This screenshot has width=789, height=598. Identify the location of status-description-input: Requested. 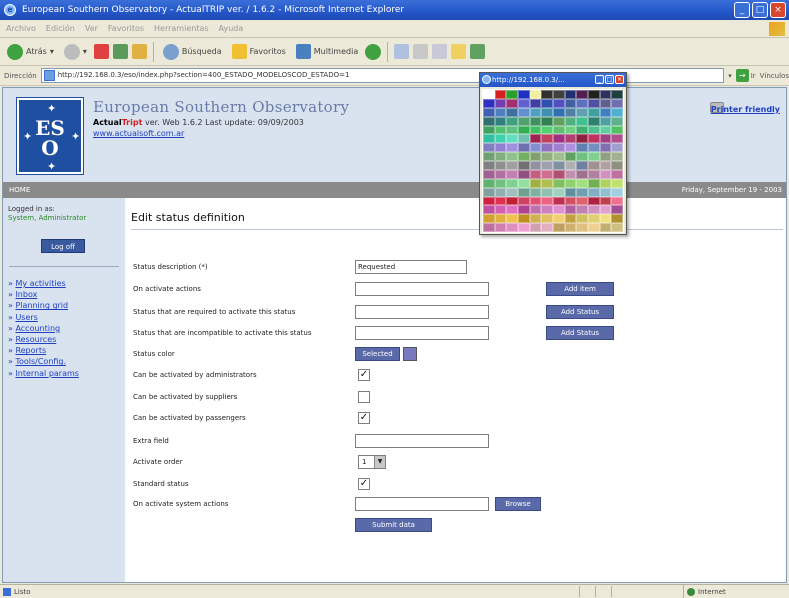
(411, 267).